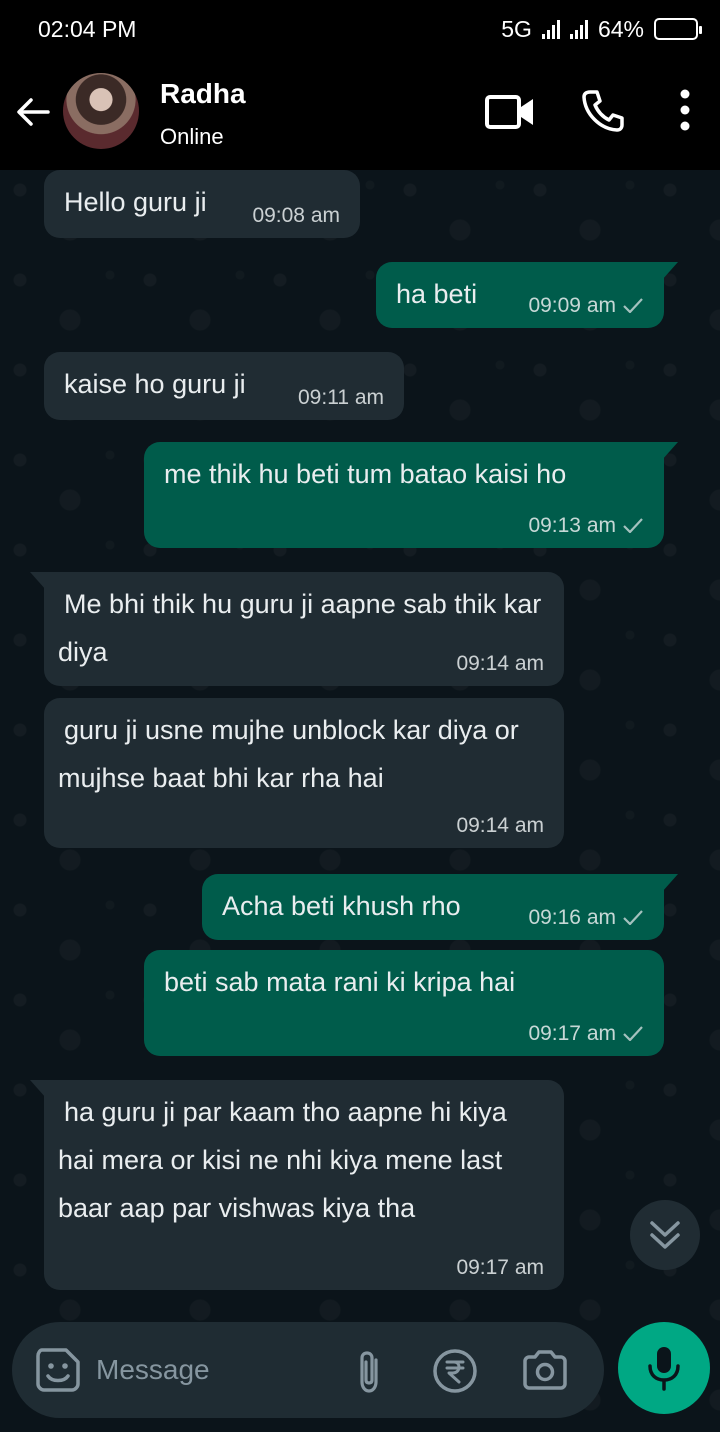 Image resolution: width=720 pixels, height=1432 pixels. Describe the element at coordinates (58, 1370) in the screenshot. I see `sticker-icon` at that location.